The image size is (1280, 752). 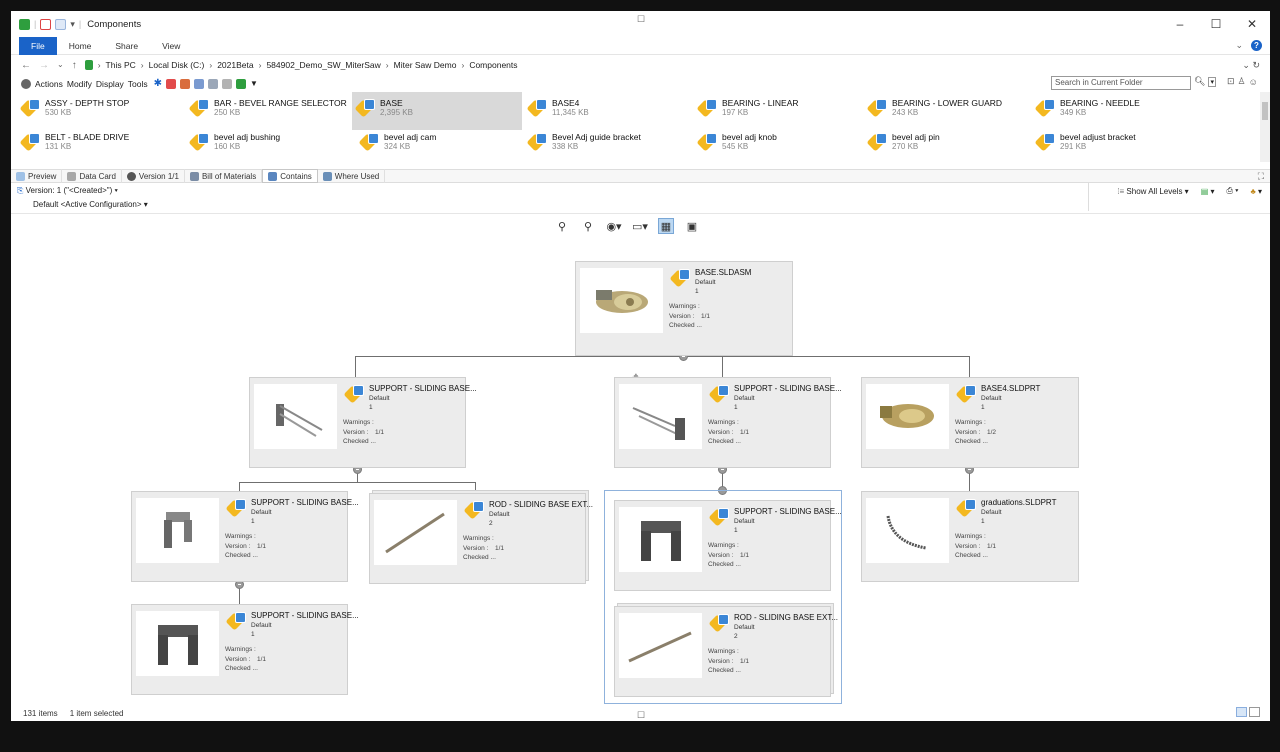 What do you see at coordinates (1265, 127) in the screenshot?
I see `file-list-scrollbar` at bounding box center [1265, 127].